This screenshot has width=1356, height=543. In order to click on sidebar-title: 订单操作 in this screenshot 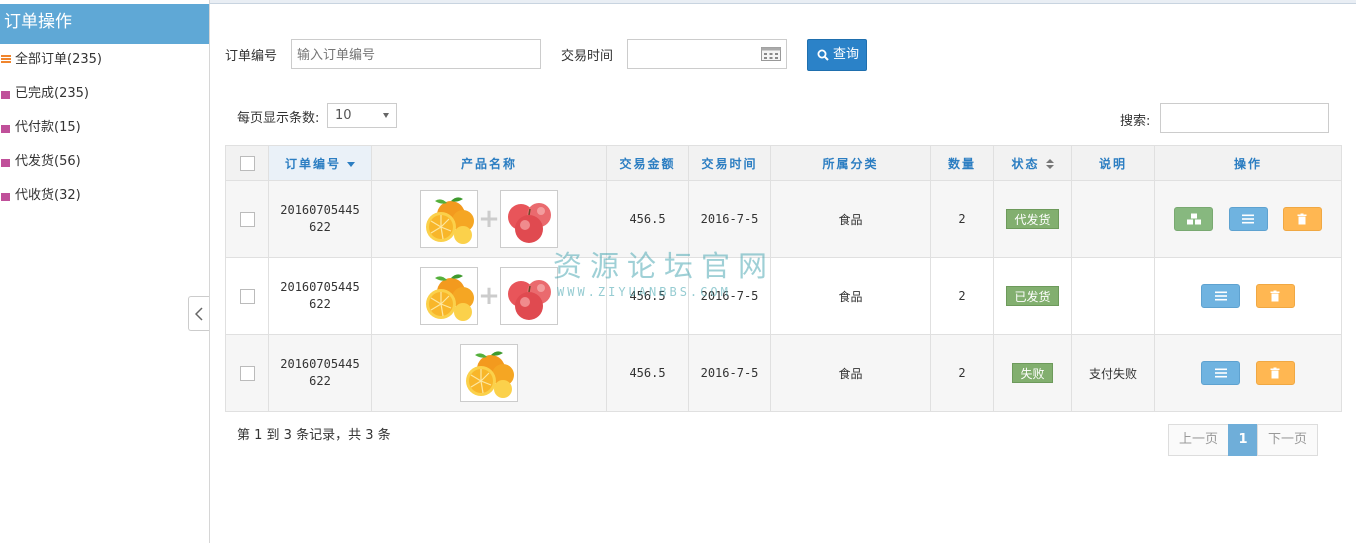, I will do `click(104, 24)`.